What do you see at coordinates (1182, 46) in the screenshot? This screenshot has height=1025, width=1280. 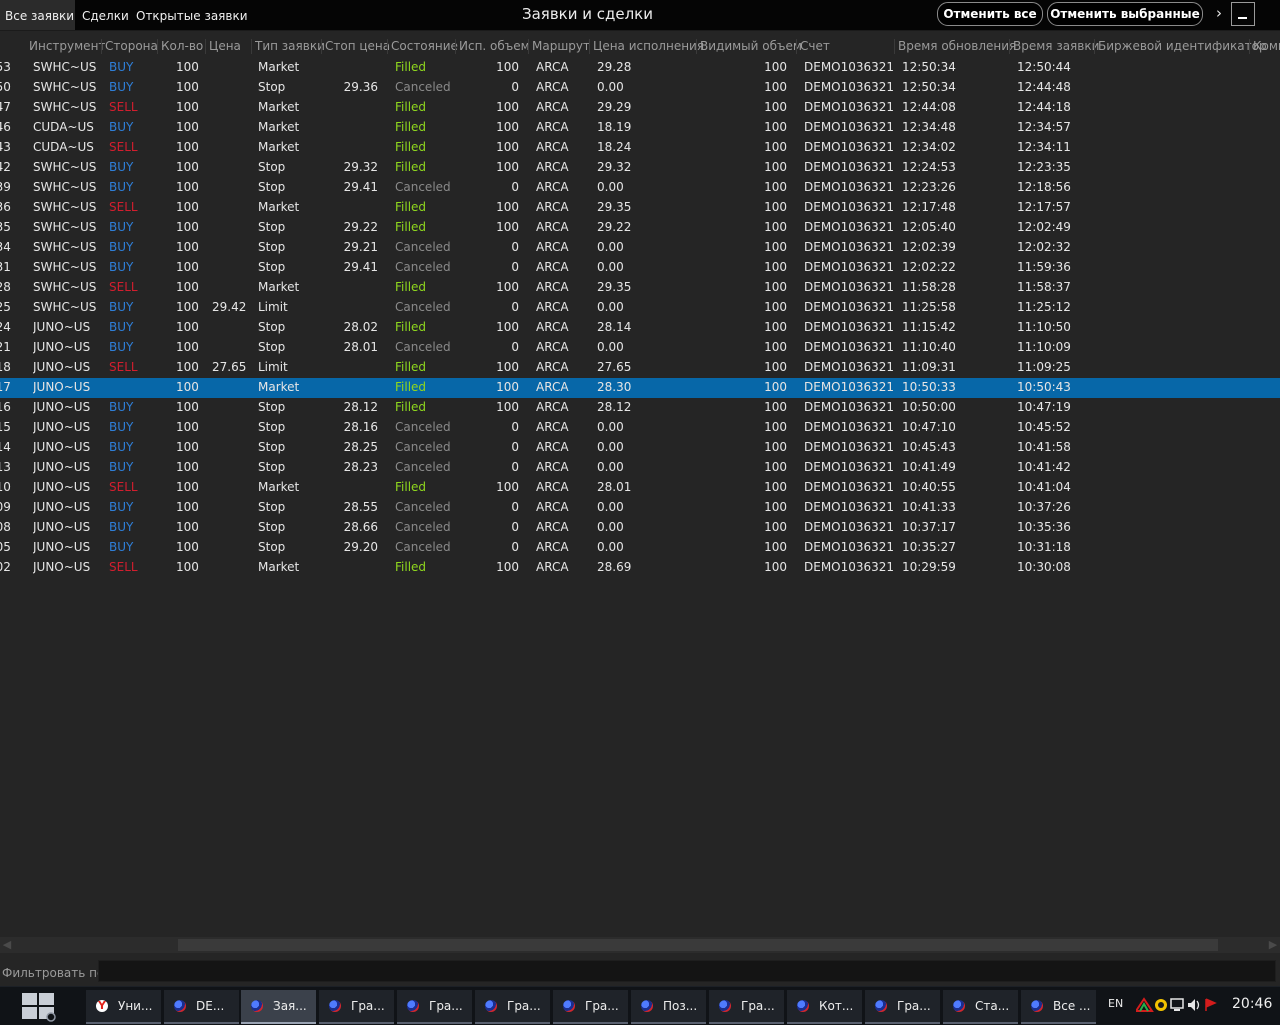 I see `column-header-exchange-id: Биржевой идентификатор` at bounding box center [1182, 46].